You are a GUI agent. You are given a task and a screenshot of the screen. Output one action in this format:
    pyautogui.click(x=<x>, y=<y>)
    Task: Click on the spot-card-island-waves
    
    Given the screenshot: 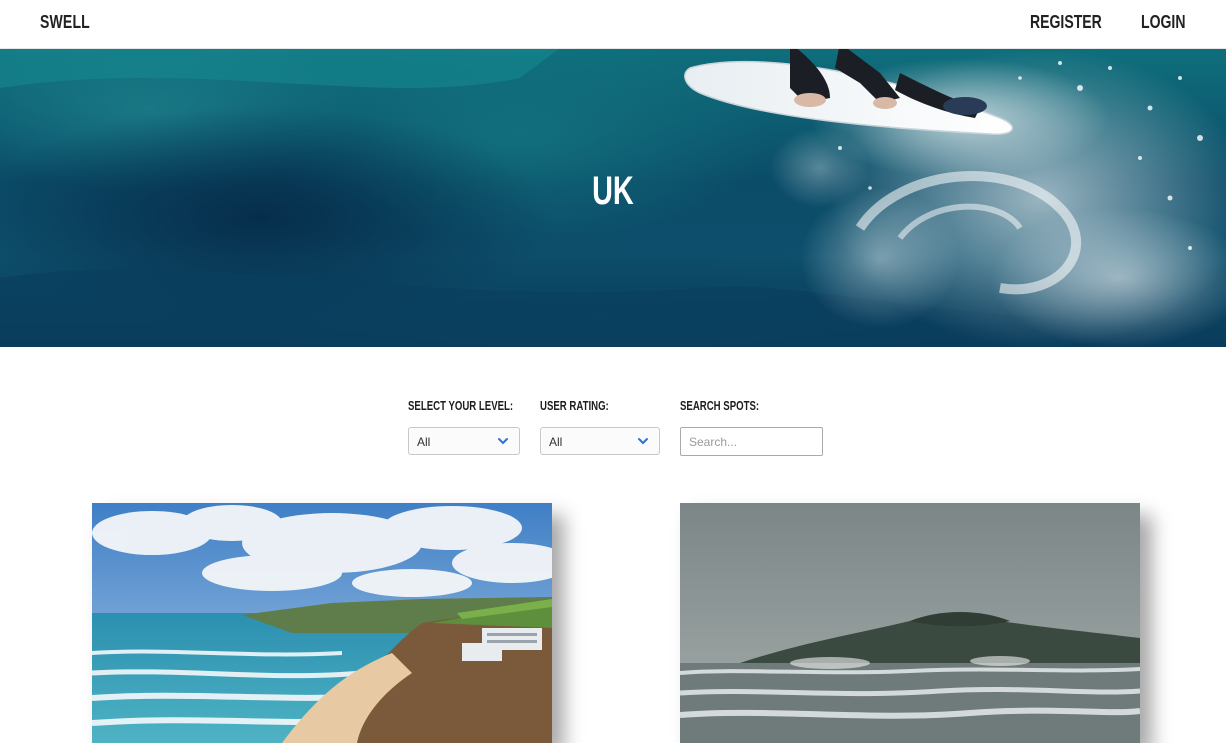 What is the action you would take?
    pyautogui.click(x=910, y=623)
    